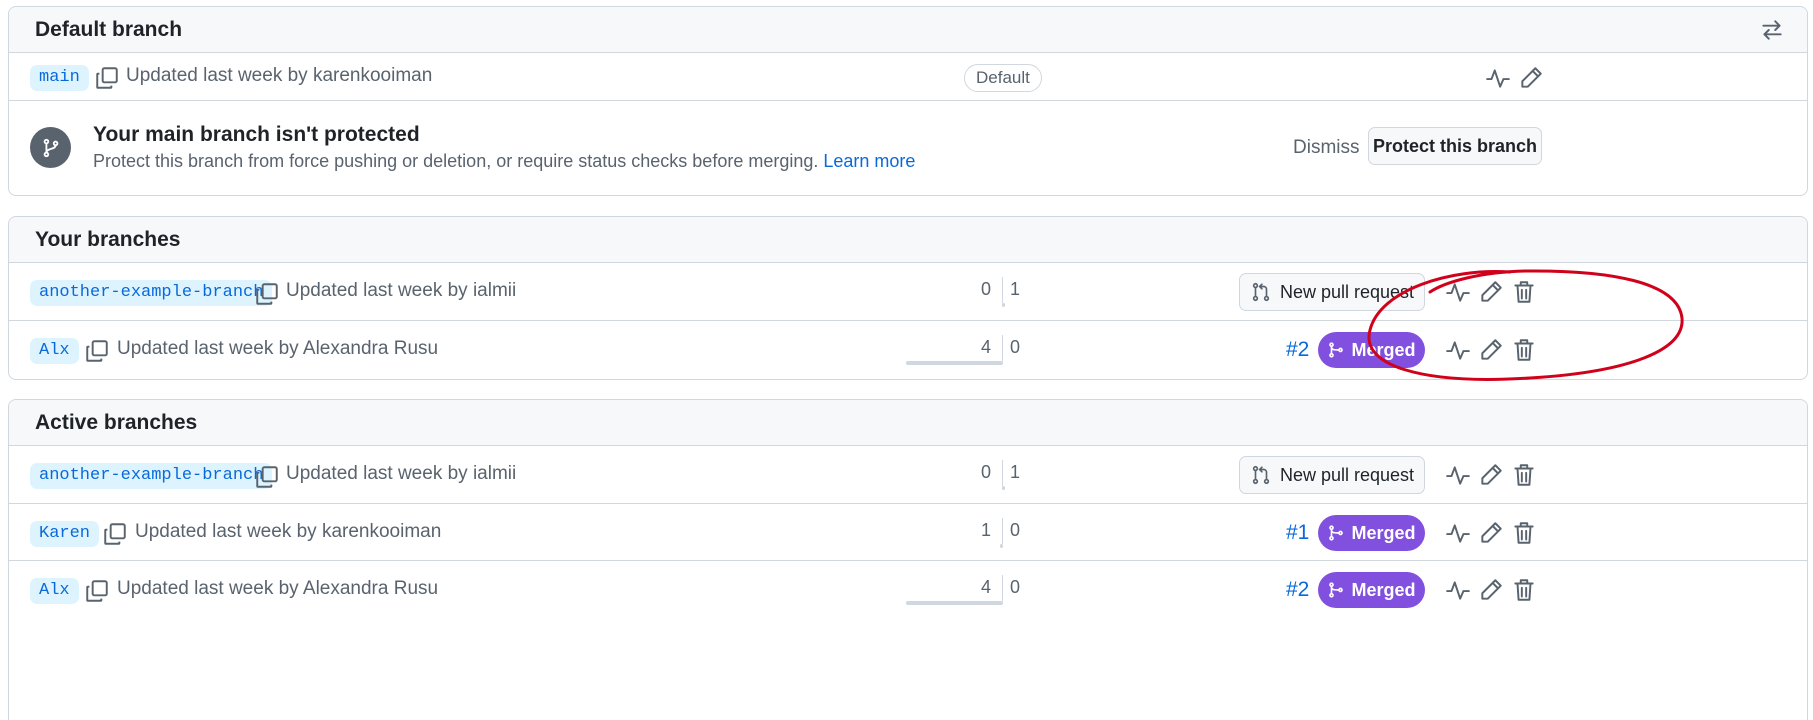 Image resolution: width=1813 pixels, height=720 pixels. Describe the element at coordinates (108, 239) in the screenshot. I see `section-title: Your branches` at that location.